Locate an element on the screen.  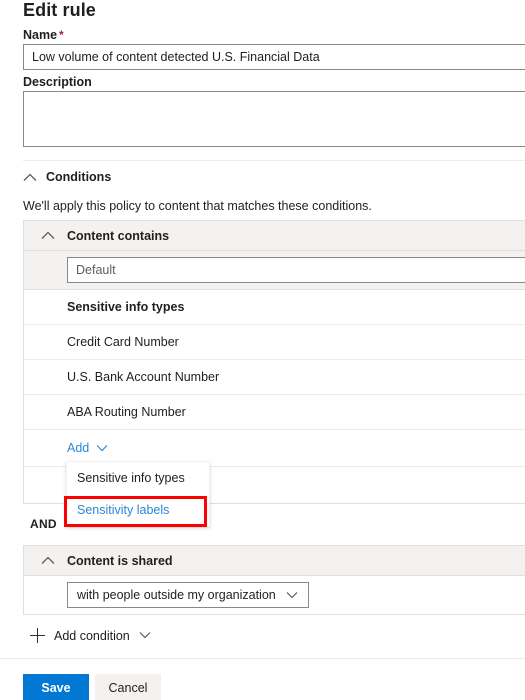
content-contains-header: Content contains is located at coordinates (274, 236).